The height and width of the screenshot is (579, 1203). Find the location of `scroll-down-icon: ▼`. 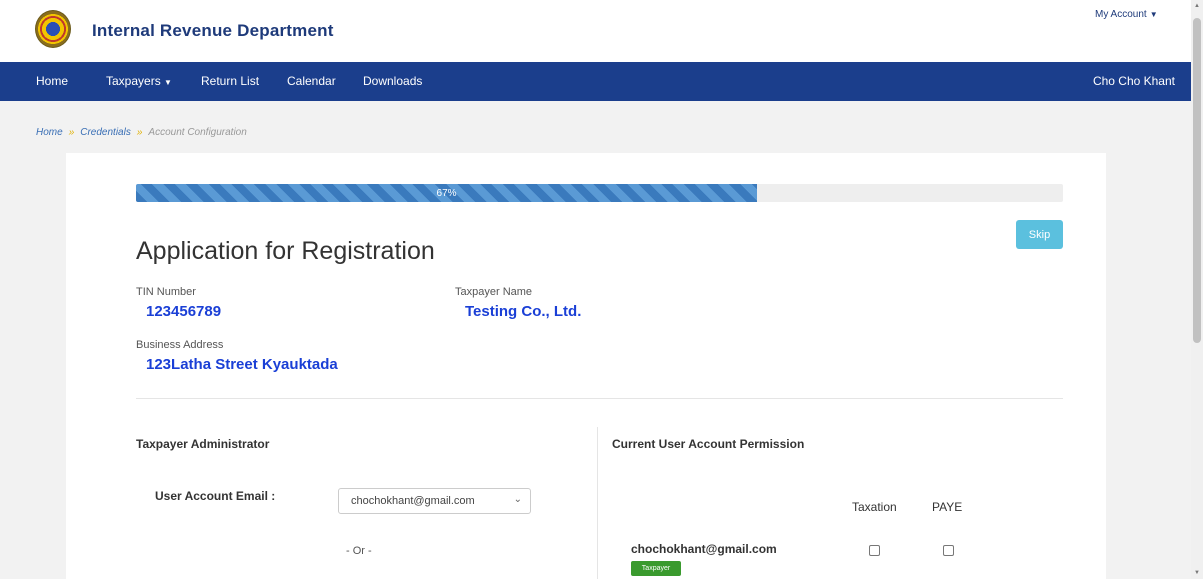

scroll-down-icon: ▼ is located at coordinates (1197, 573).